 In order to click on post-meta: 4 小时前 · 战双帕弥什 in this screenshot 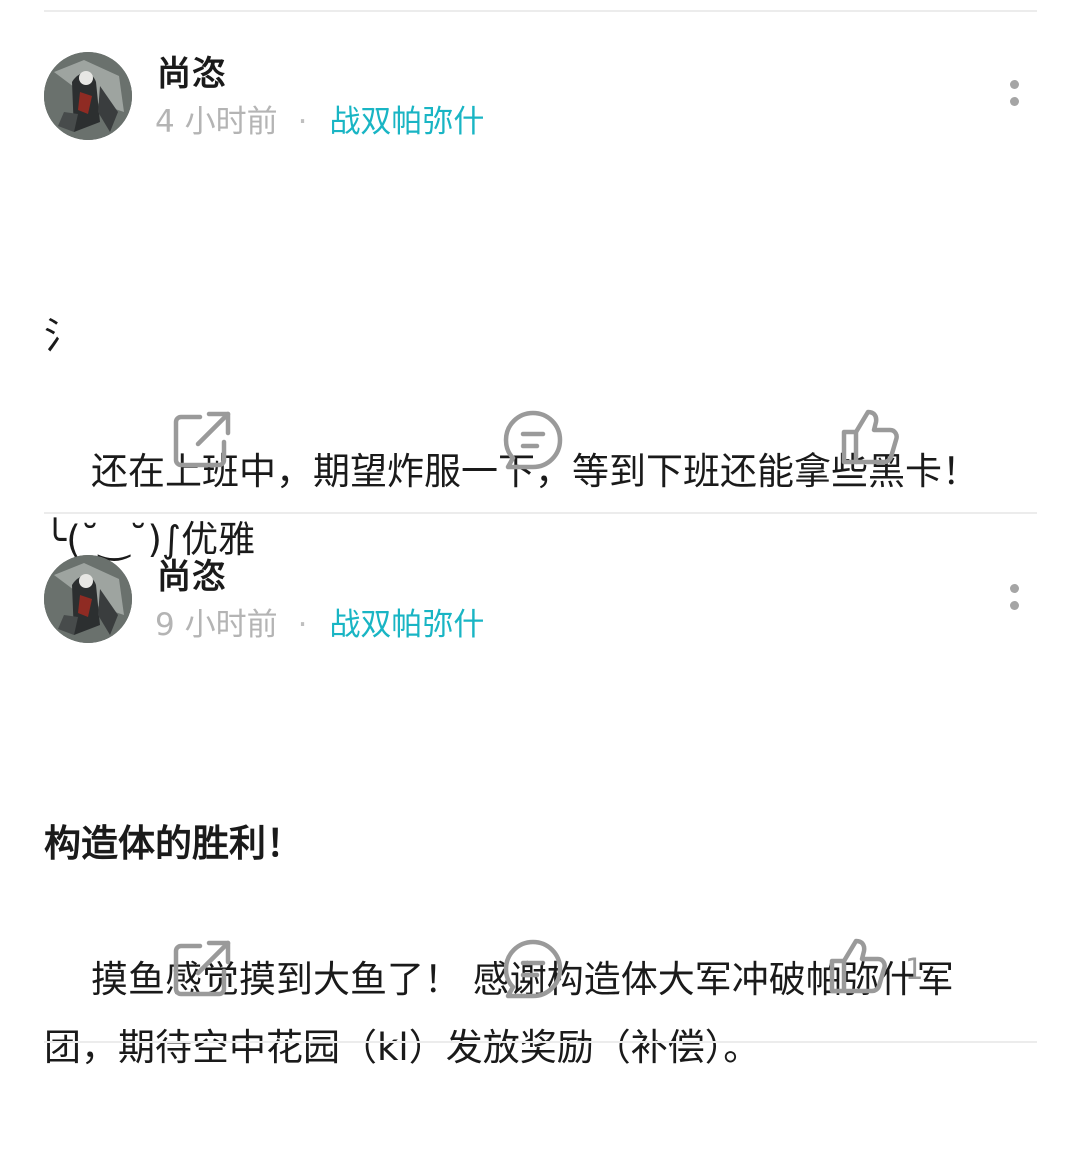, I will do `click(319, 122)`.